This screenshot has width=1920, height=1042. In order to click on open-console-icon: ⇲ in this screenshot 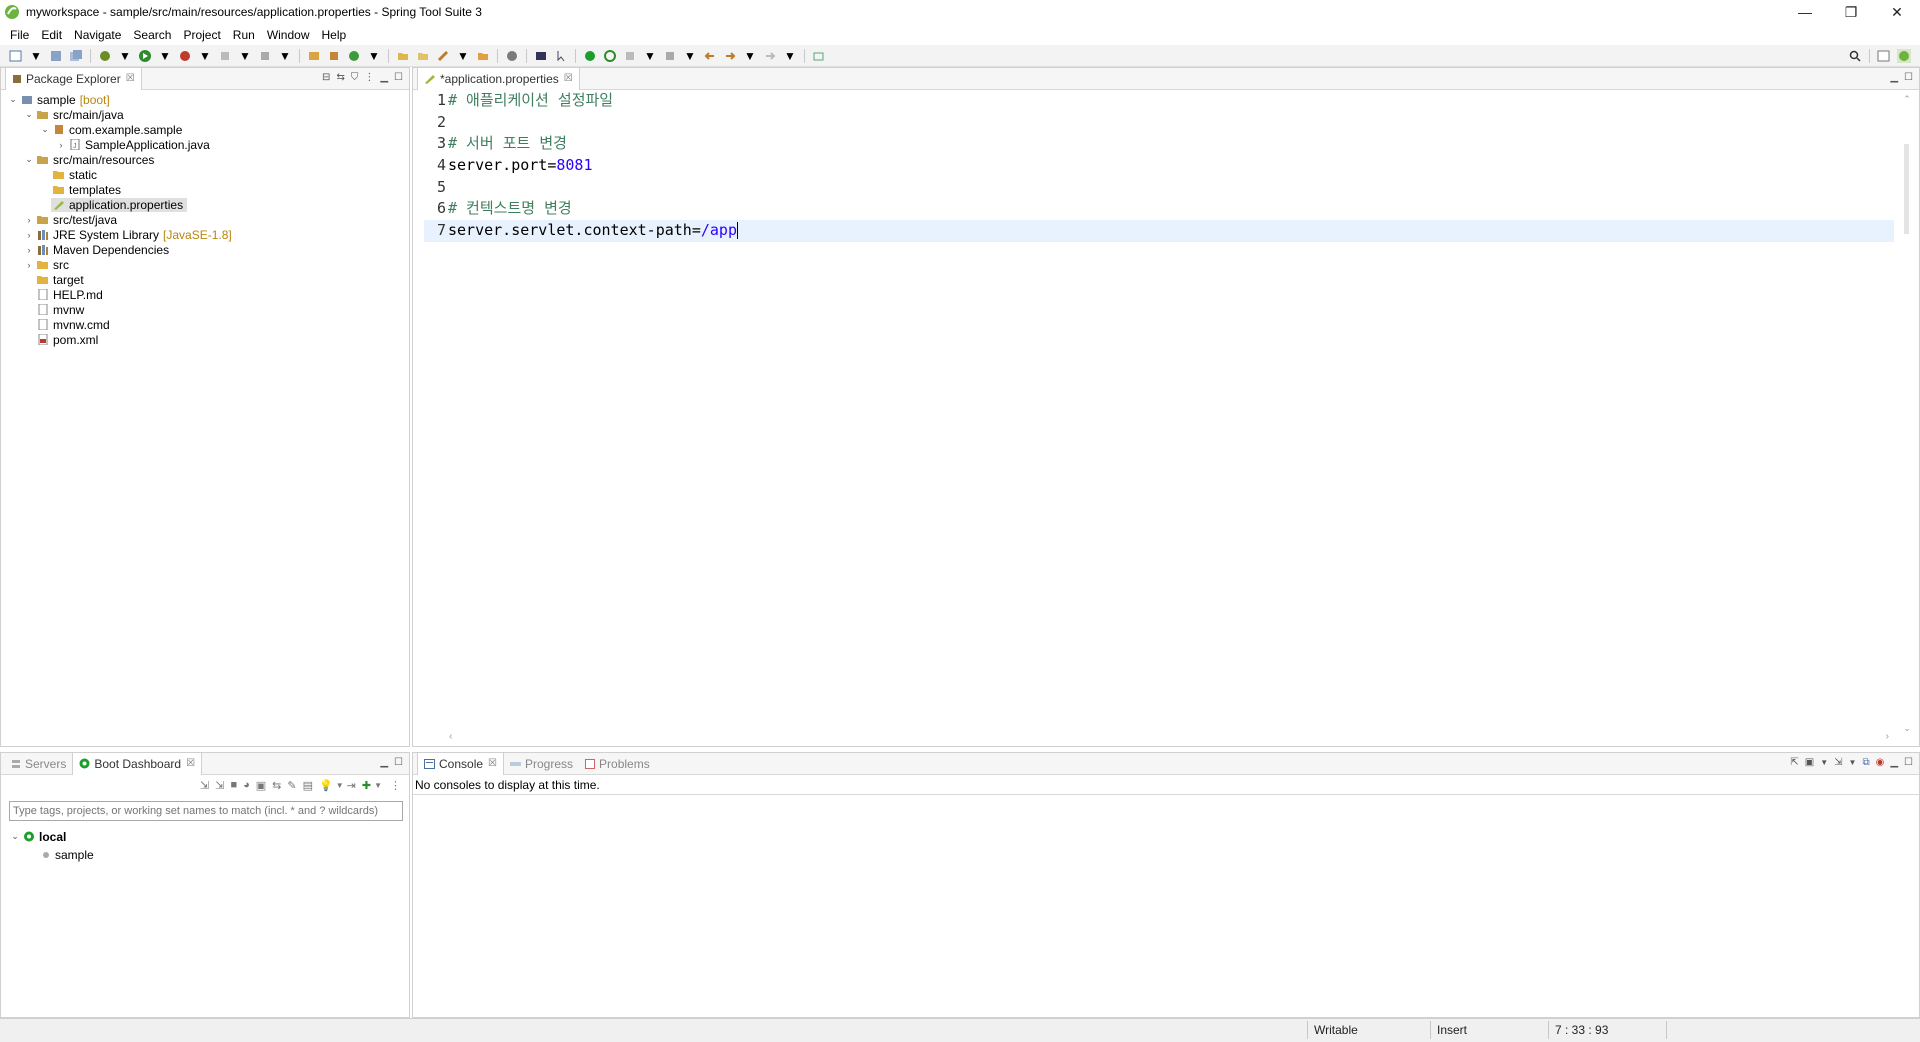, I will do `click(1838, 762)`.